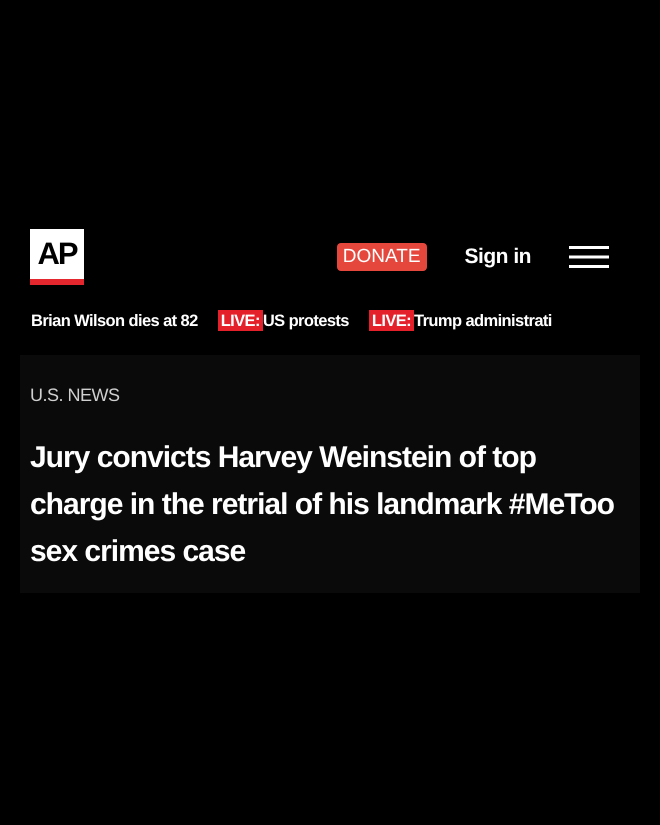 This screenshot has width=660, height=825. I want to click on ticker-link: LIVE: US protests, so click(283, 321).